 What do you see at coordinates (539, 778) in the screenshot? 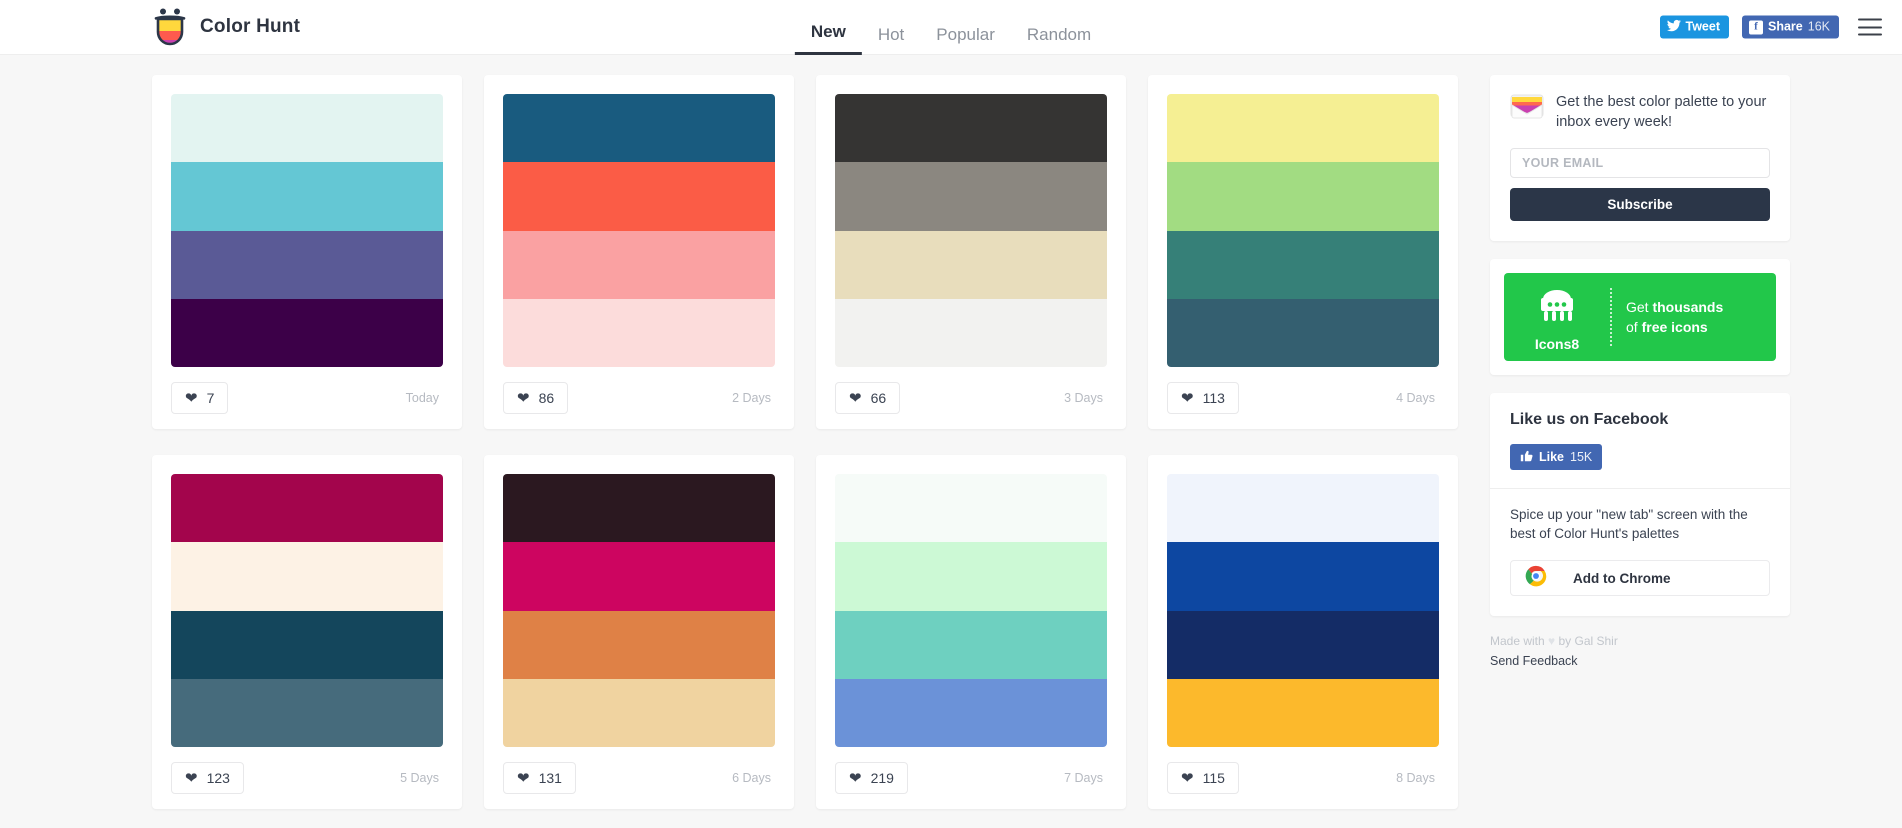
I see `like-button: ❤ 131` at bounding box center [539, 778].